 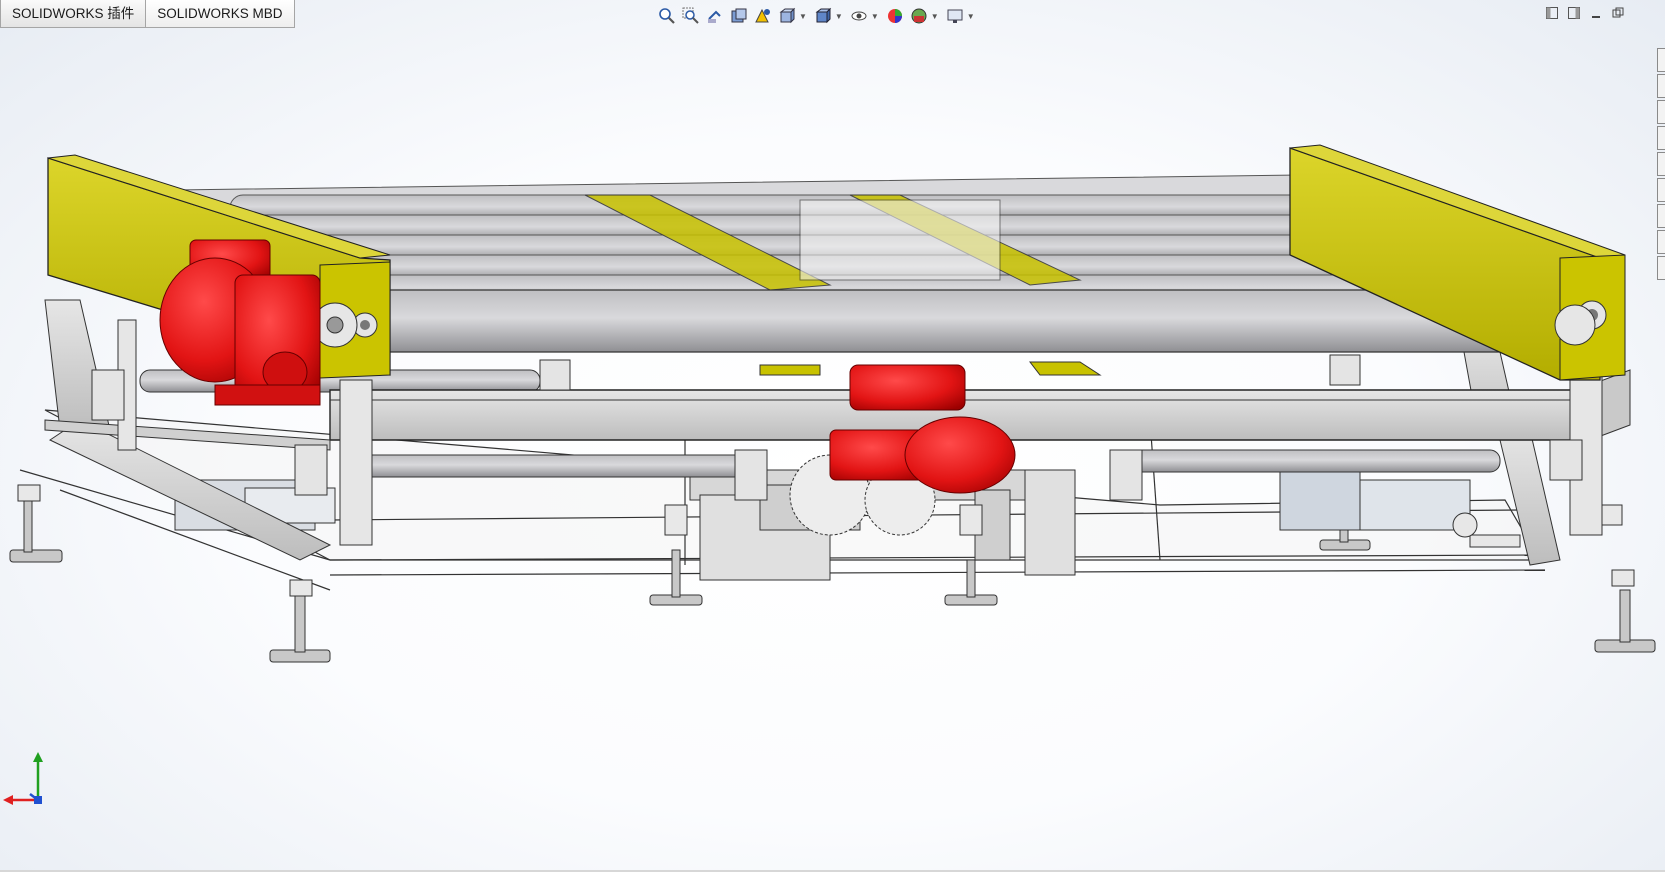 What do you see at coordinates (823, 16) in the screenshot?
I see `display-style-icon` at bounding box center [823, 16].